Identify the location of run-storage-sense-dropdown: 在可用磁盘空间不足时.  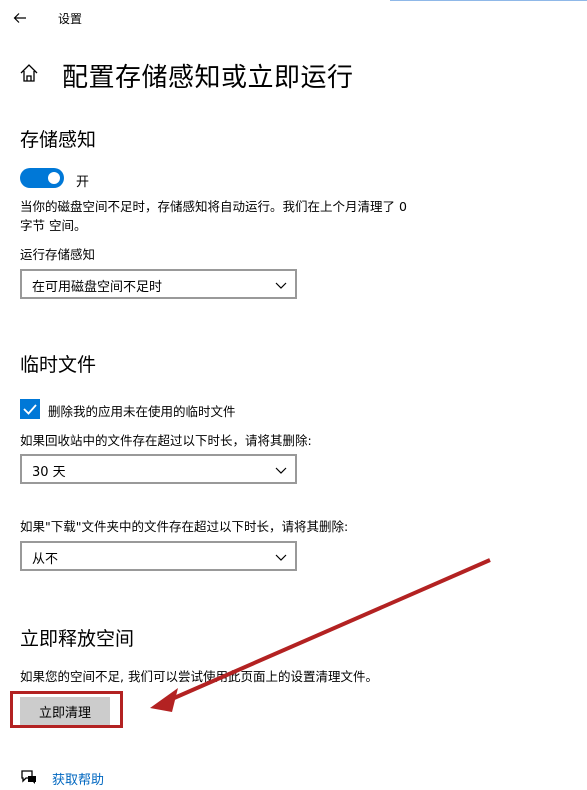
(158, 284).